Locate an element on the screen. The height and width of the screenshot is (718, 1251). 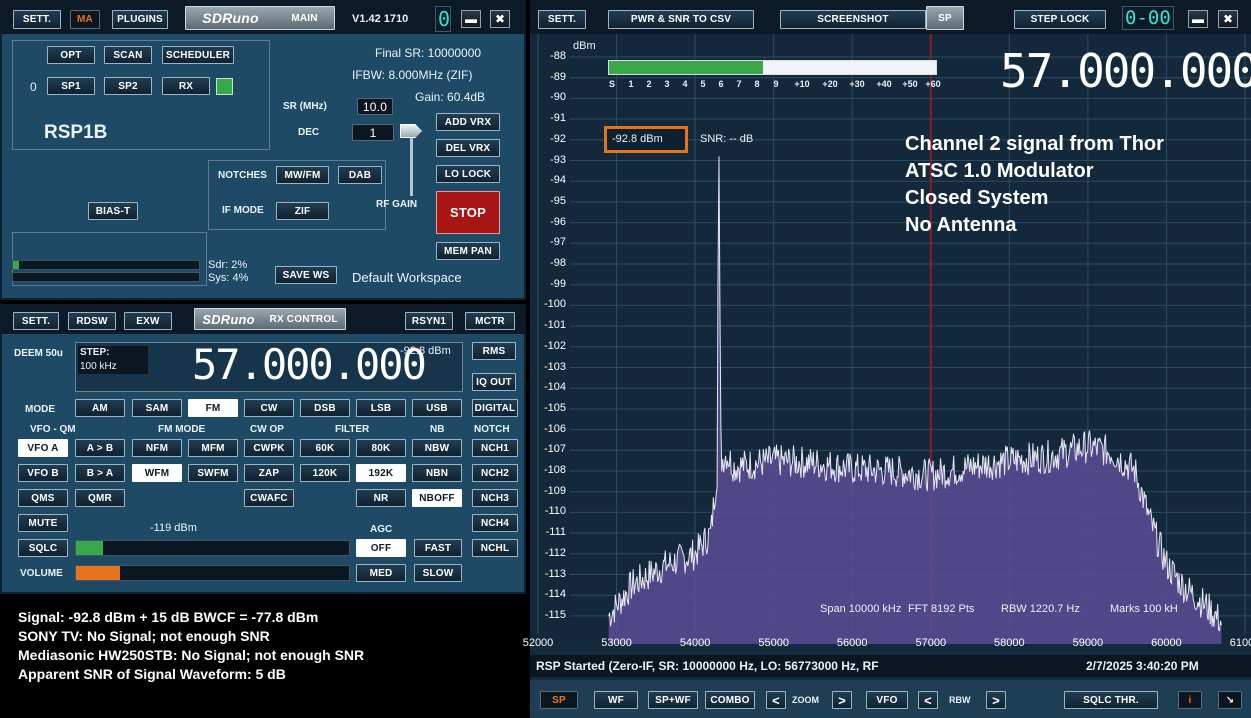
rbw-next-button: > is located at coordinates (996, 700).